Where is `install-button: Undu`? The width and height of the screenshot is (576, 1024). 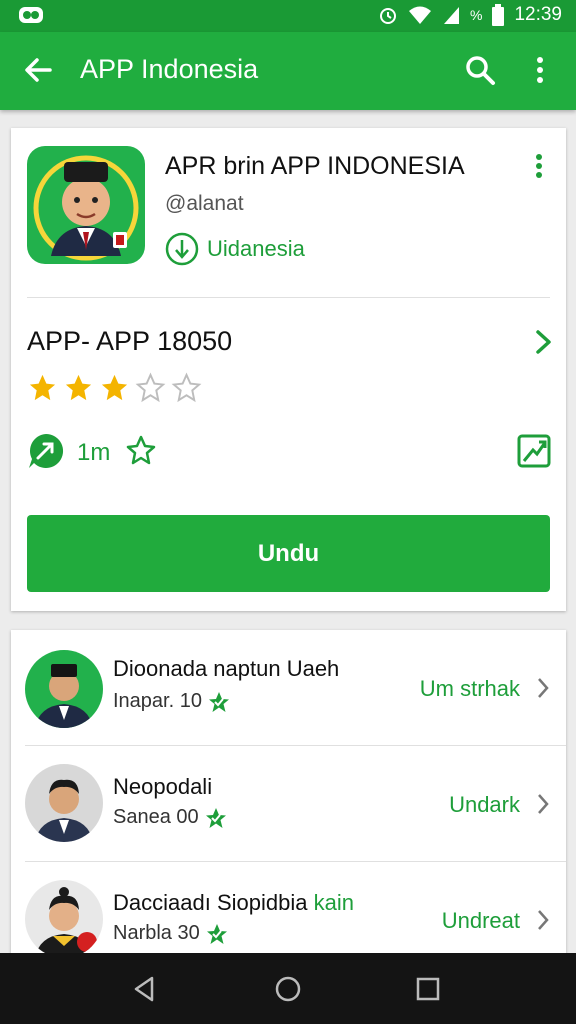
install-button: Undu is located at coordinates (288, 553).